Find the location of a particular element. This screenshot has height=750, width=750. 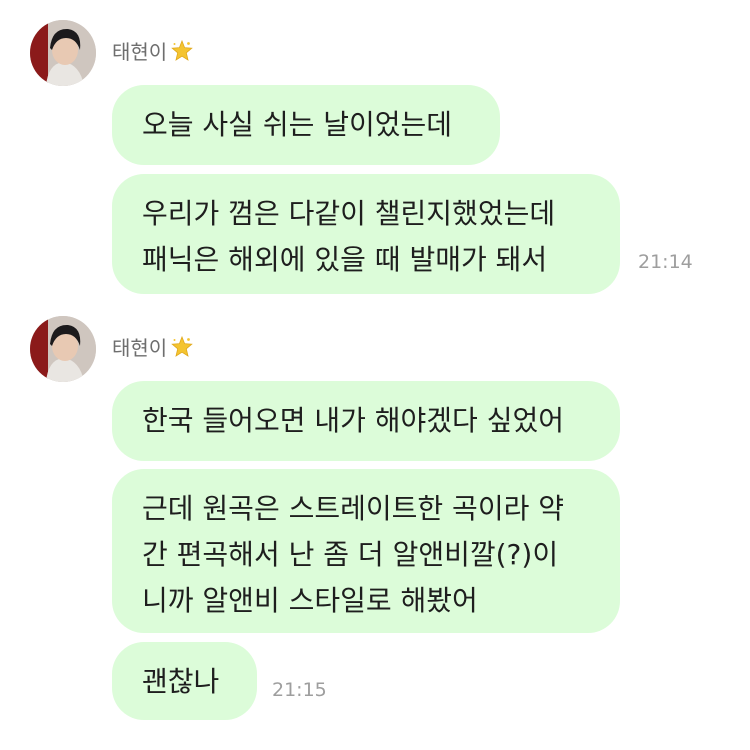

message-text: 간 편곡해서 난 좀 더 알앤비깔(?)이 is located at coordinates (350, 554).